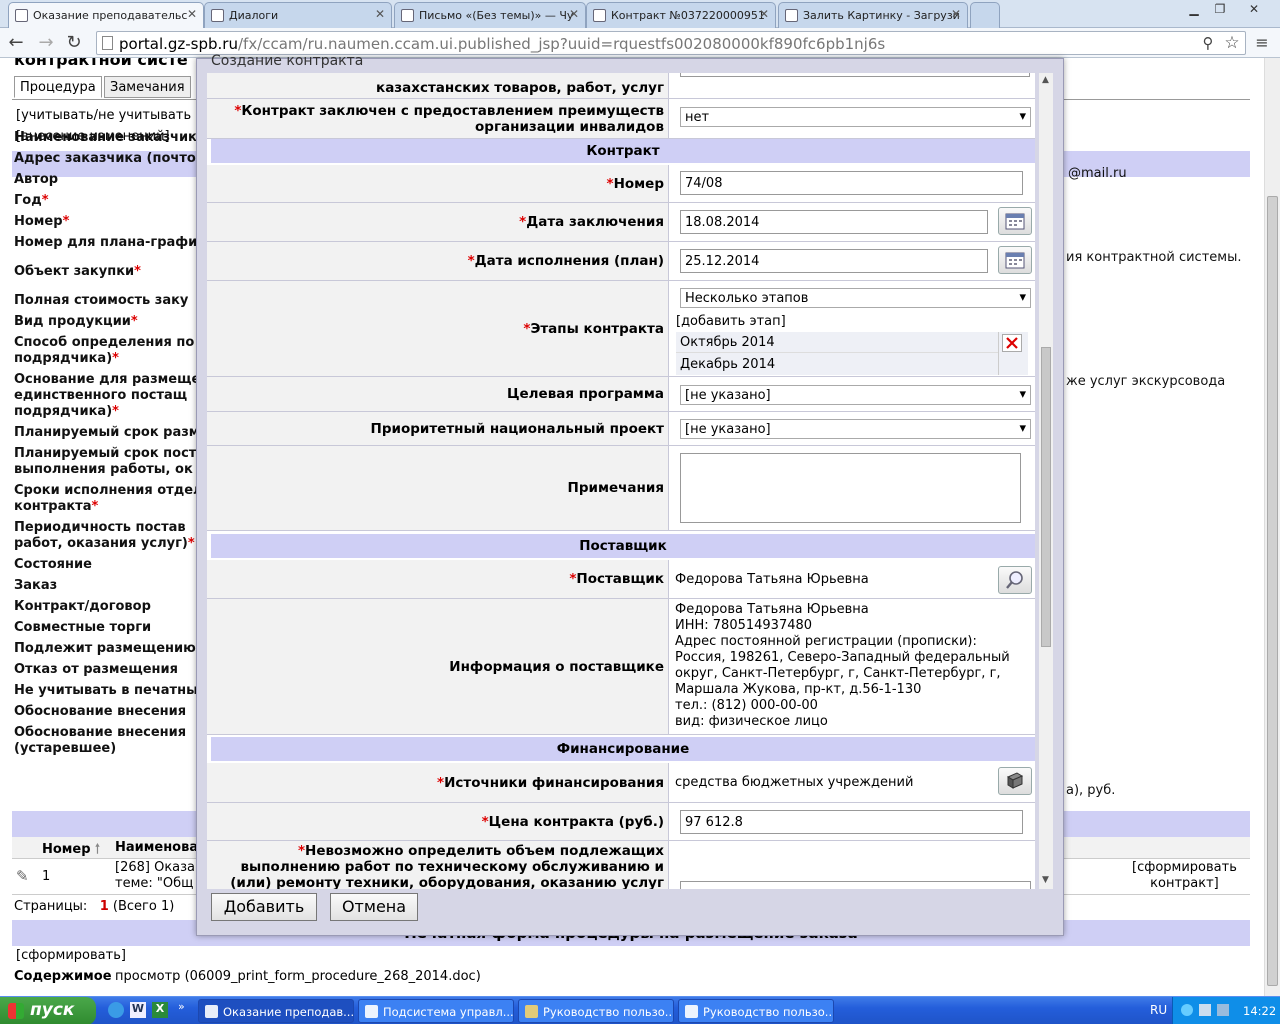 The width and height of the screenshot is (1280, 1024). Describe the element at coordinates (1262, 43) in the screenshot. I see `menu-icon: ≡` at that location.